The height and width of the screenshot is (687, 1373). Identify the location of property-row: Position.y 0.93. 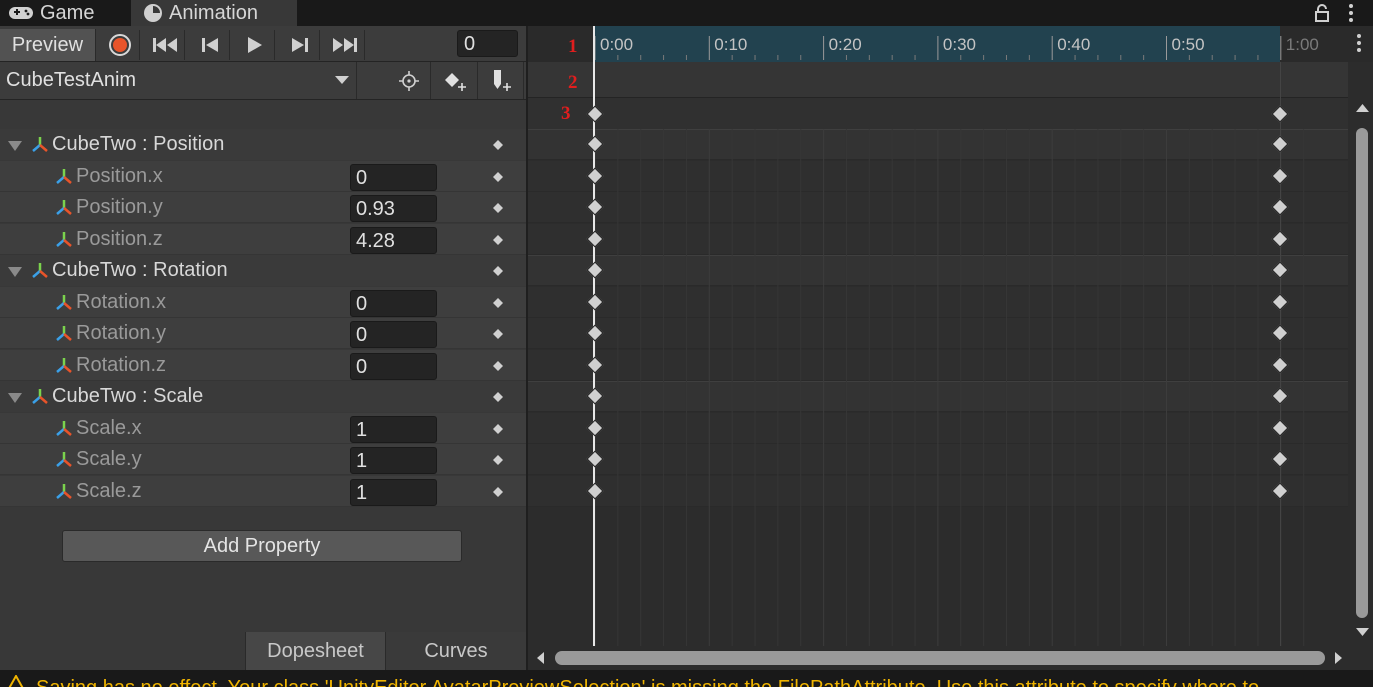
(263, 207).